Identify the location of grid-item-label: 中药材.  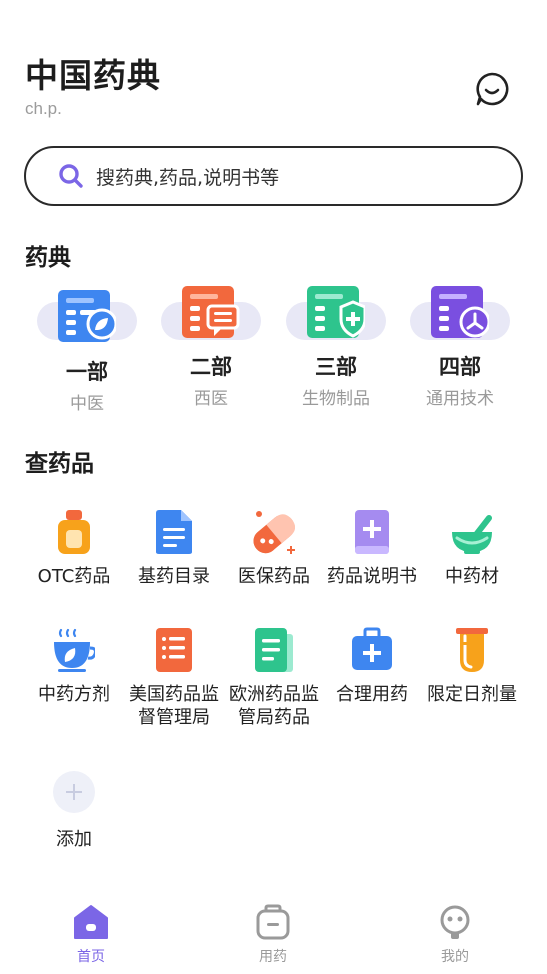
(472, 576).